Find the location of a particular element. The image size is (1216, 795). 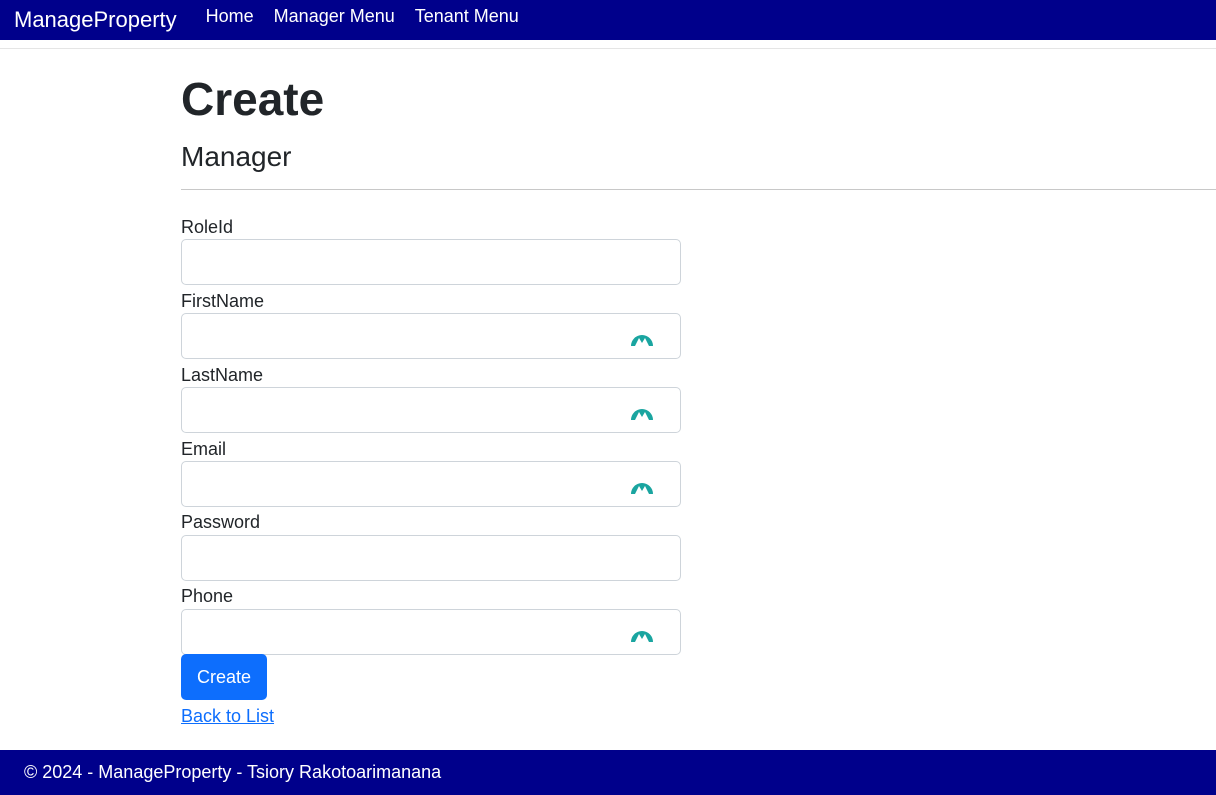

password-label: Password is located at coordinates (221, 522).